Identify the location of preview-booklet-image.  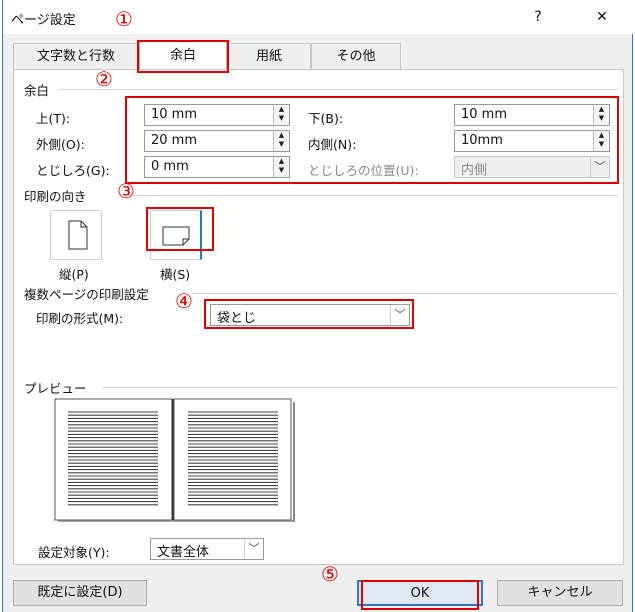
(174, 460).